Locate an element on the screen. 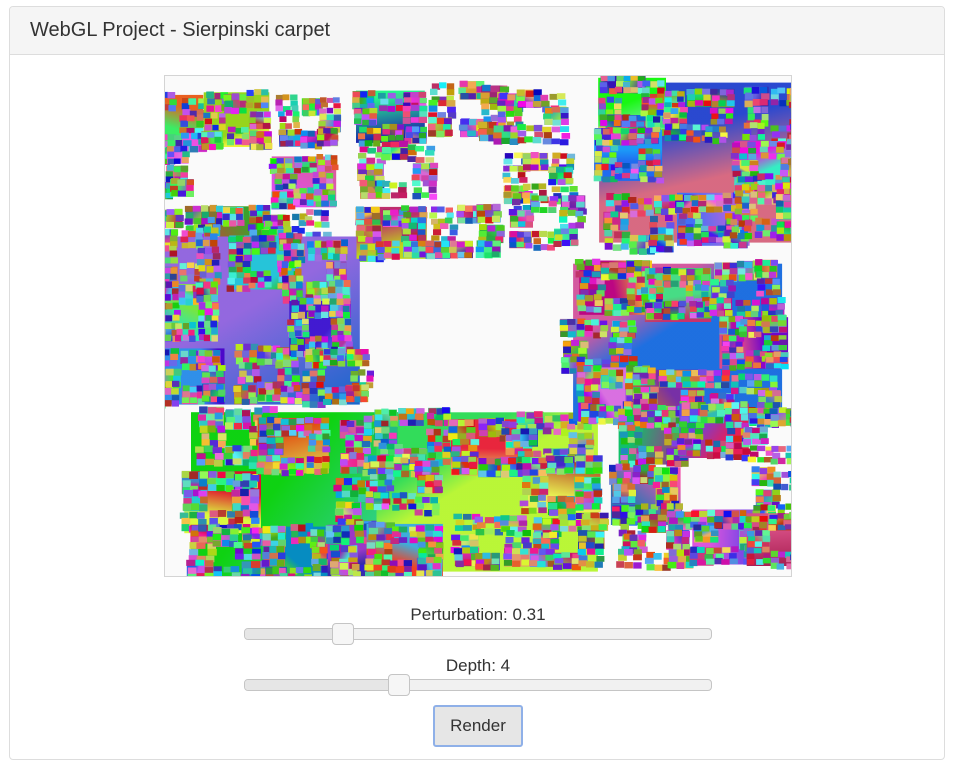 This screenshot has width=955, height=770. perturbation-slider-handle is located at coordinates (343, 634).